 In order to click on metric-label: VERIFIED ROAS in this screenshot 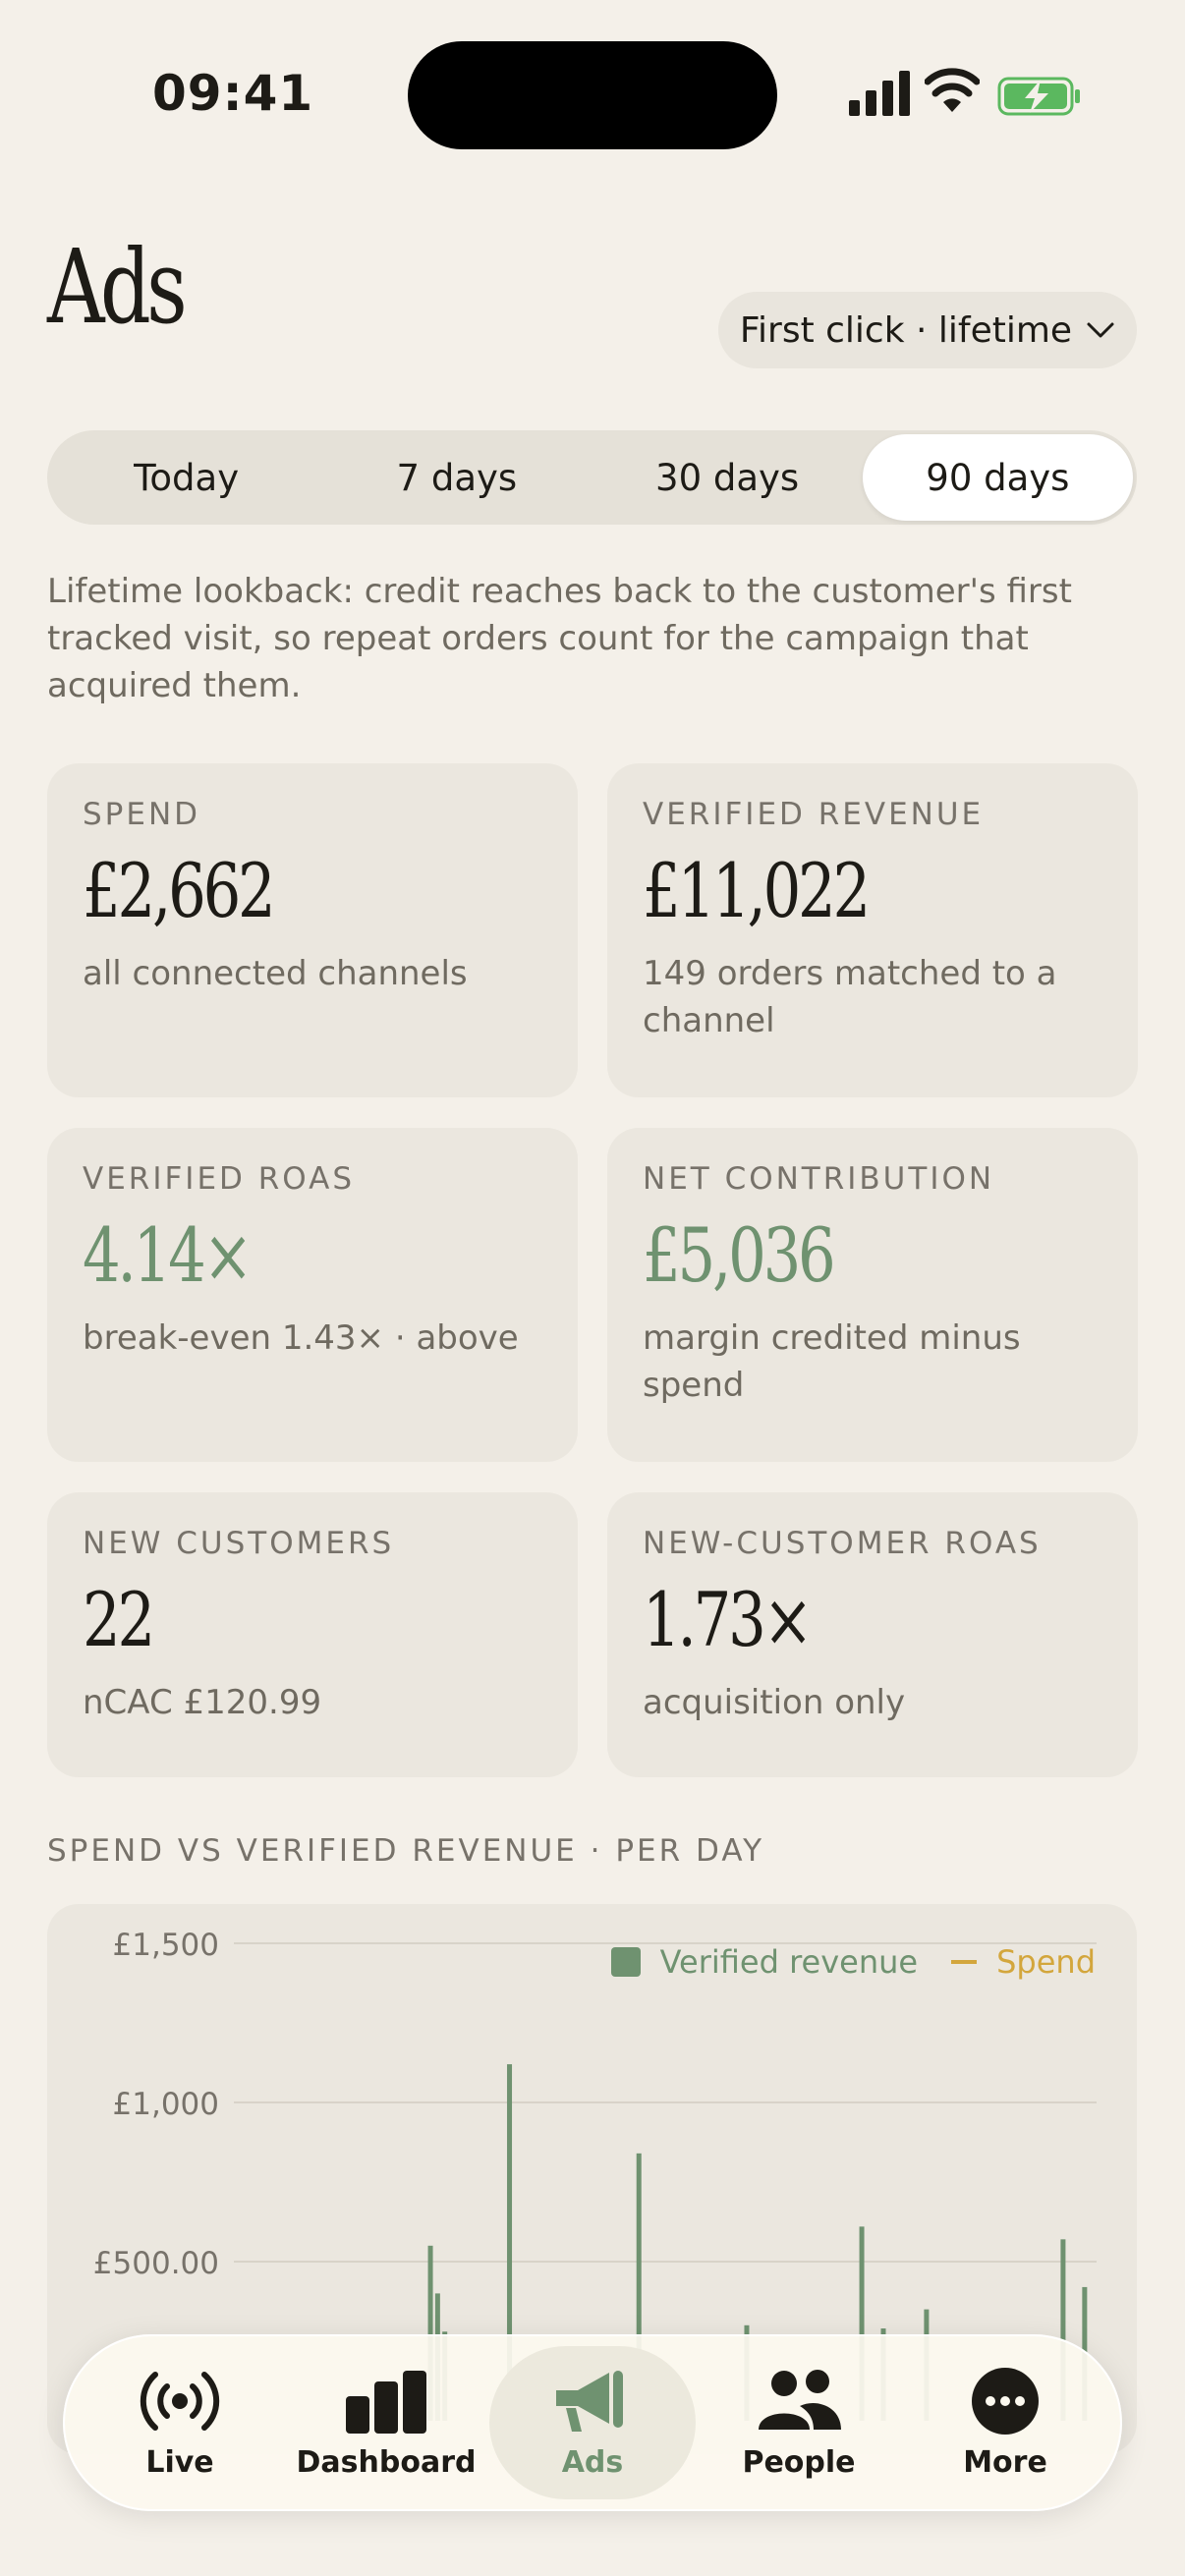, I will do `click(220, 1179)`.